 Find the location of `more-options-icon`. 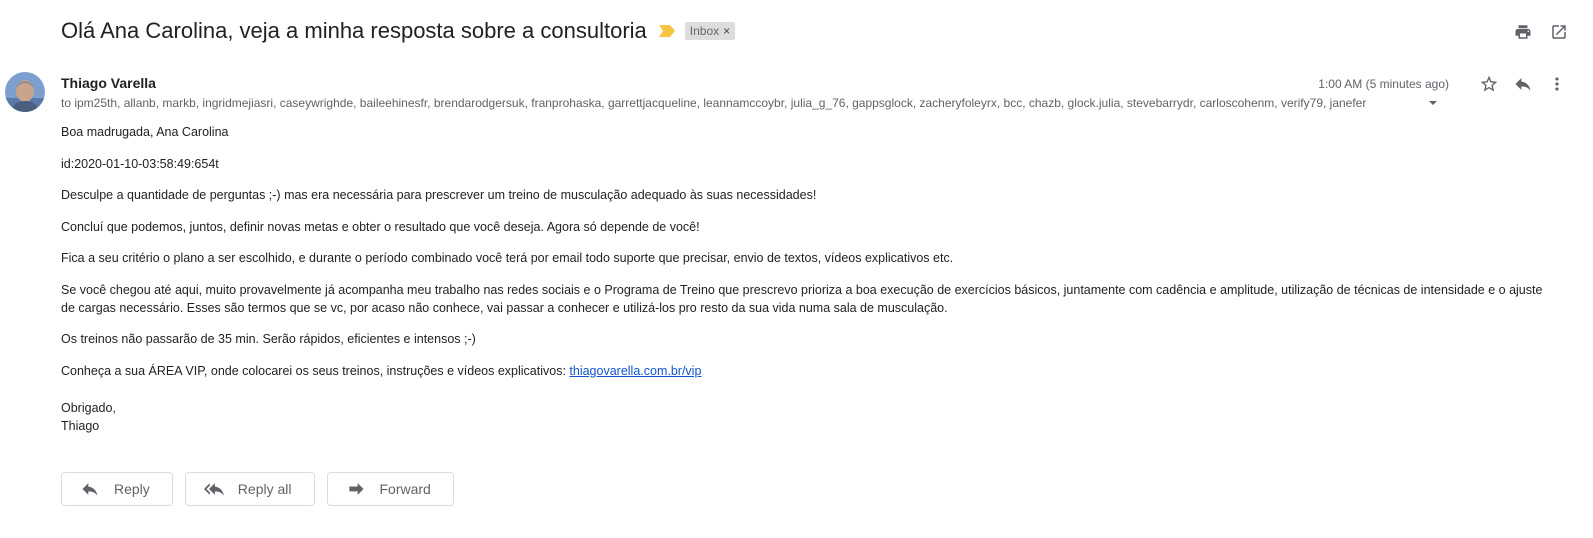

more-options-icon is located at coordinates (1557, 84).